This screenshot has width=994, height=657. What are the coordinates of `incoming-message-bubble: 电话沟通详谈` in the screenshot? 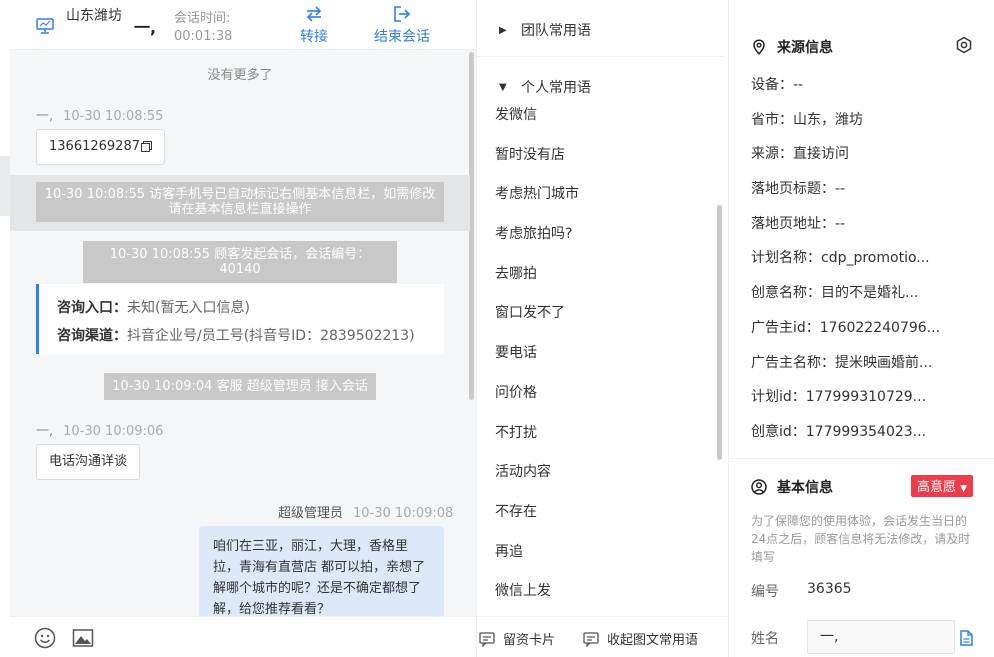 It's located at (88, 462).